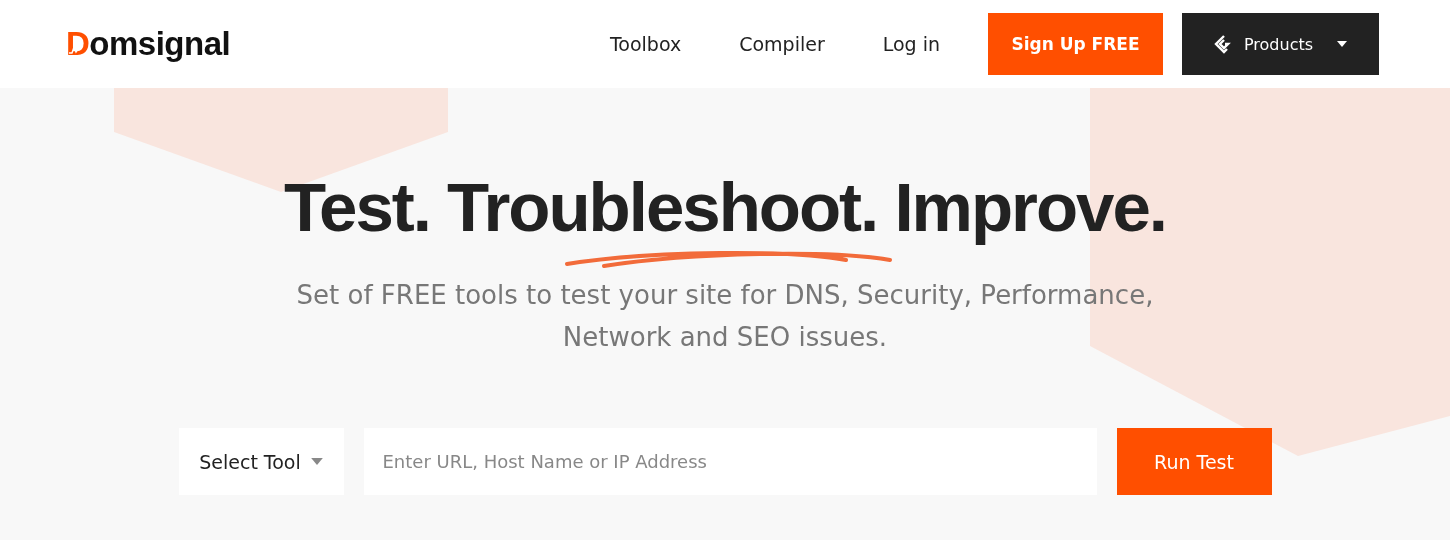 The image size is (1450, 540). Describe the element at coordinates (911, 44) in the screenshot. I see `nav-link: Log in` at that location.